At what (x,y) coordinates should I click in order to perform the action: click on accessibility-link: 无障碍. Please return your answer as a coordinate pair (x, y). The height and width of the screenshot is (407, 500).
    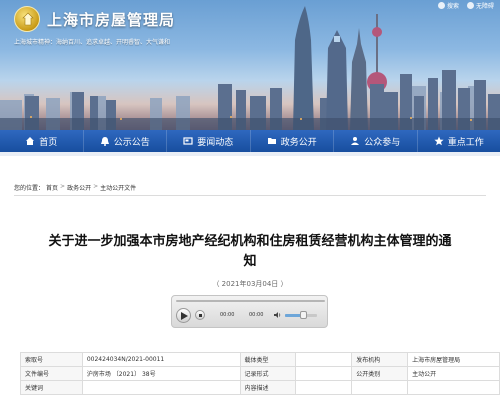
    Looking at the image, I should click on (480, 5).